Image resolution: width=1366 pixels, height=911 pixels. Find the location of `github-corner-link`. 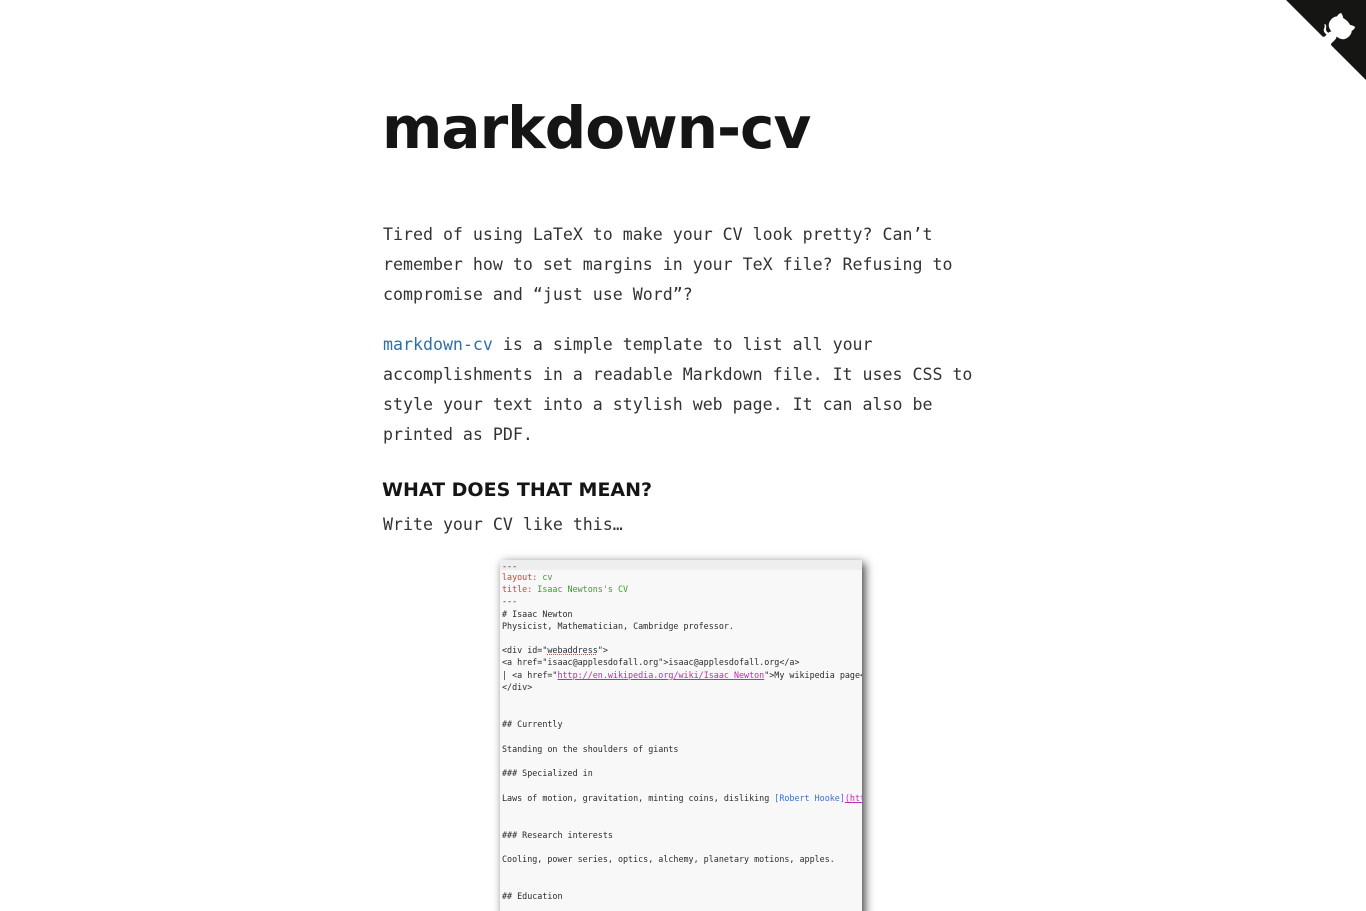

github-corner-link is located at coordinates (1326, 40).